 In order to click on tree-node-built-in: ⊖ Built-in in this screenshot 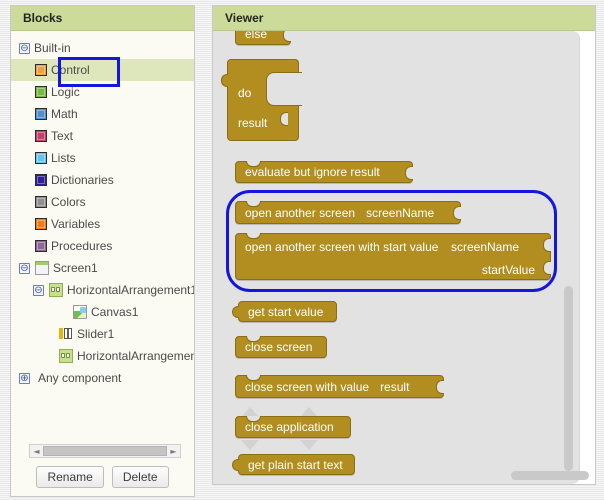, I will do `click(102, 48)`.